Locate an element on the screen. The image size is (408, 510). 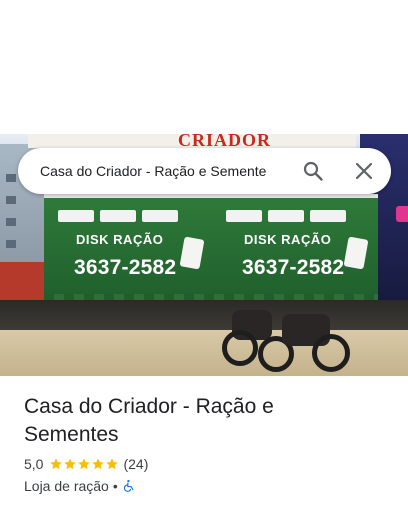
rating-value: 5,0 is located at coordinates (34, 464).